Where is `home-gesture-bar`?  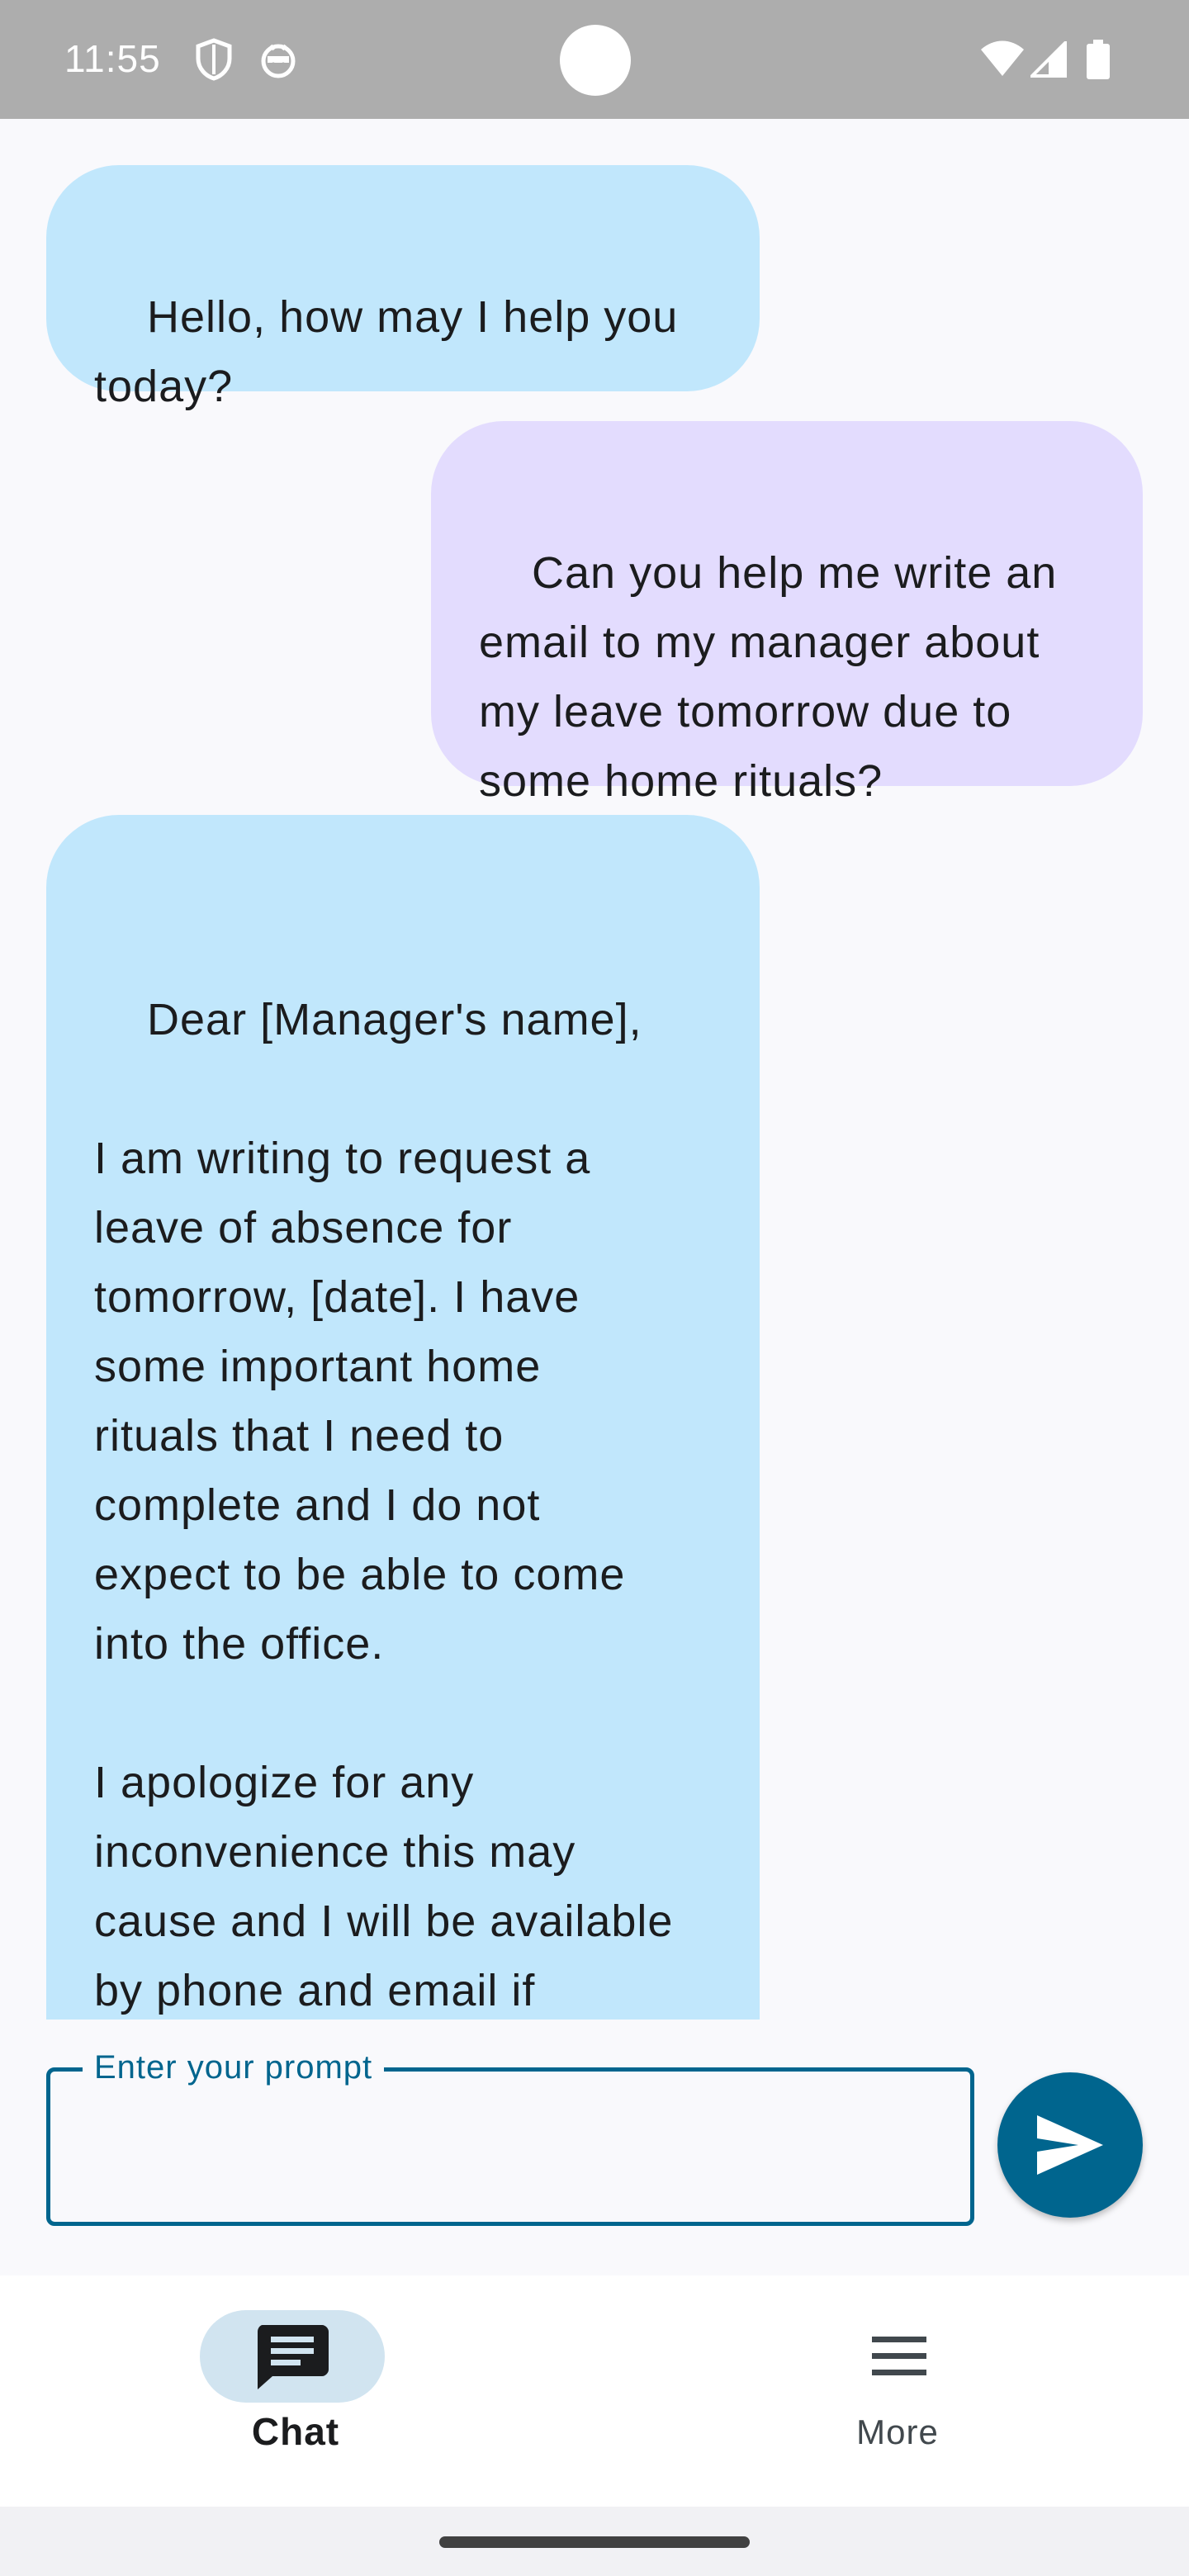 home-gesture-bar is located at coordinates (594, 2542).